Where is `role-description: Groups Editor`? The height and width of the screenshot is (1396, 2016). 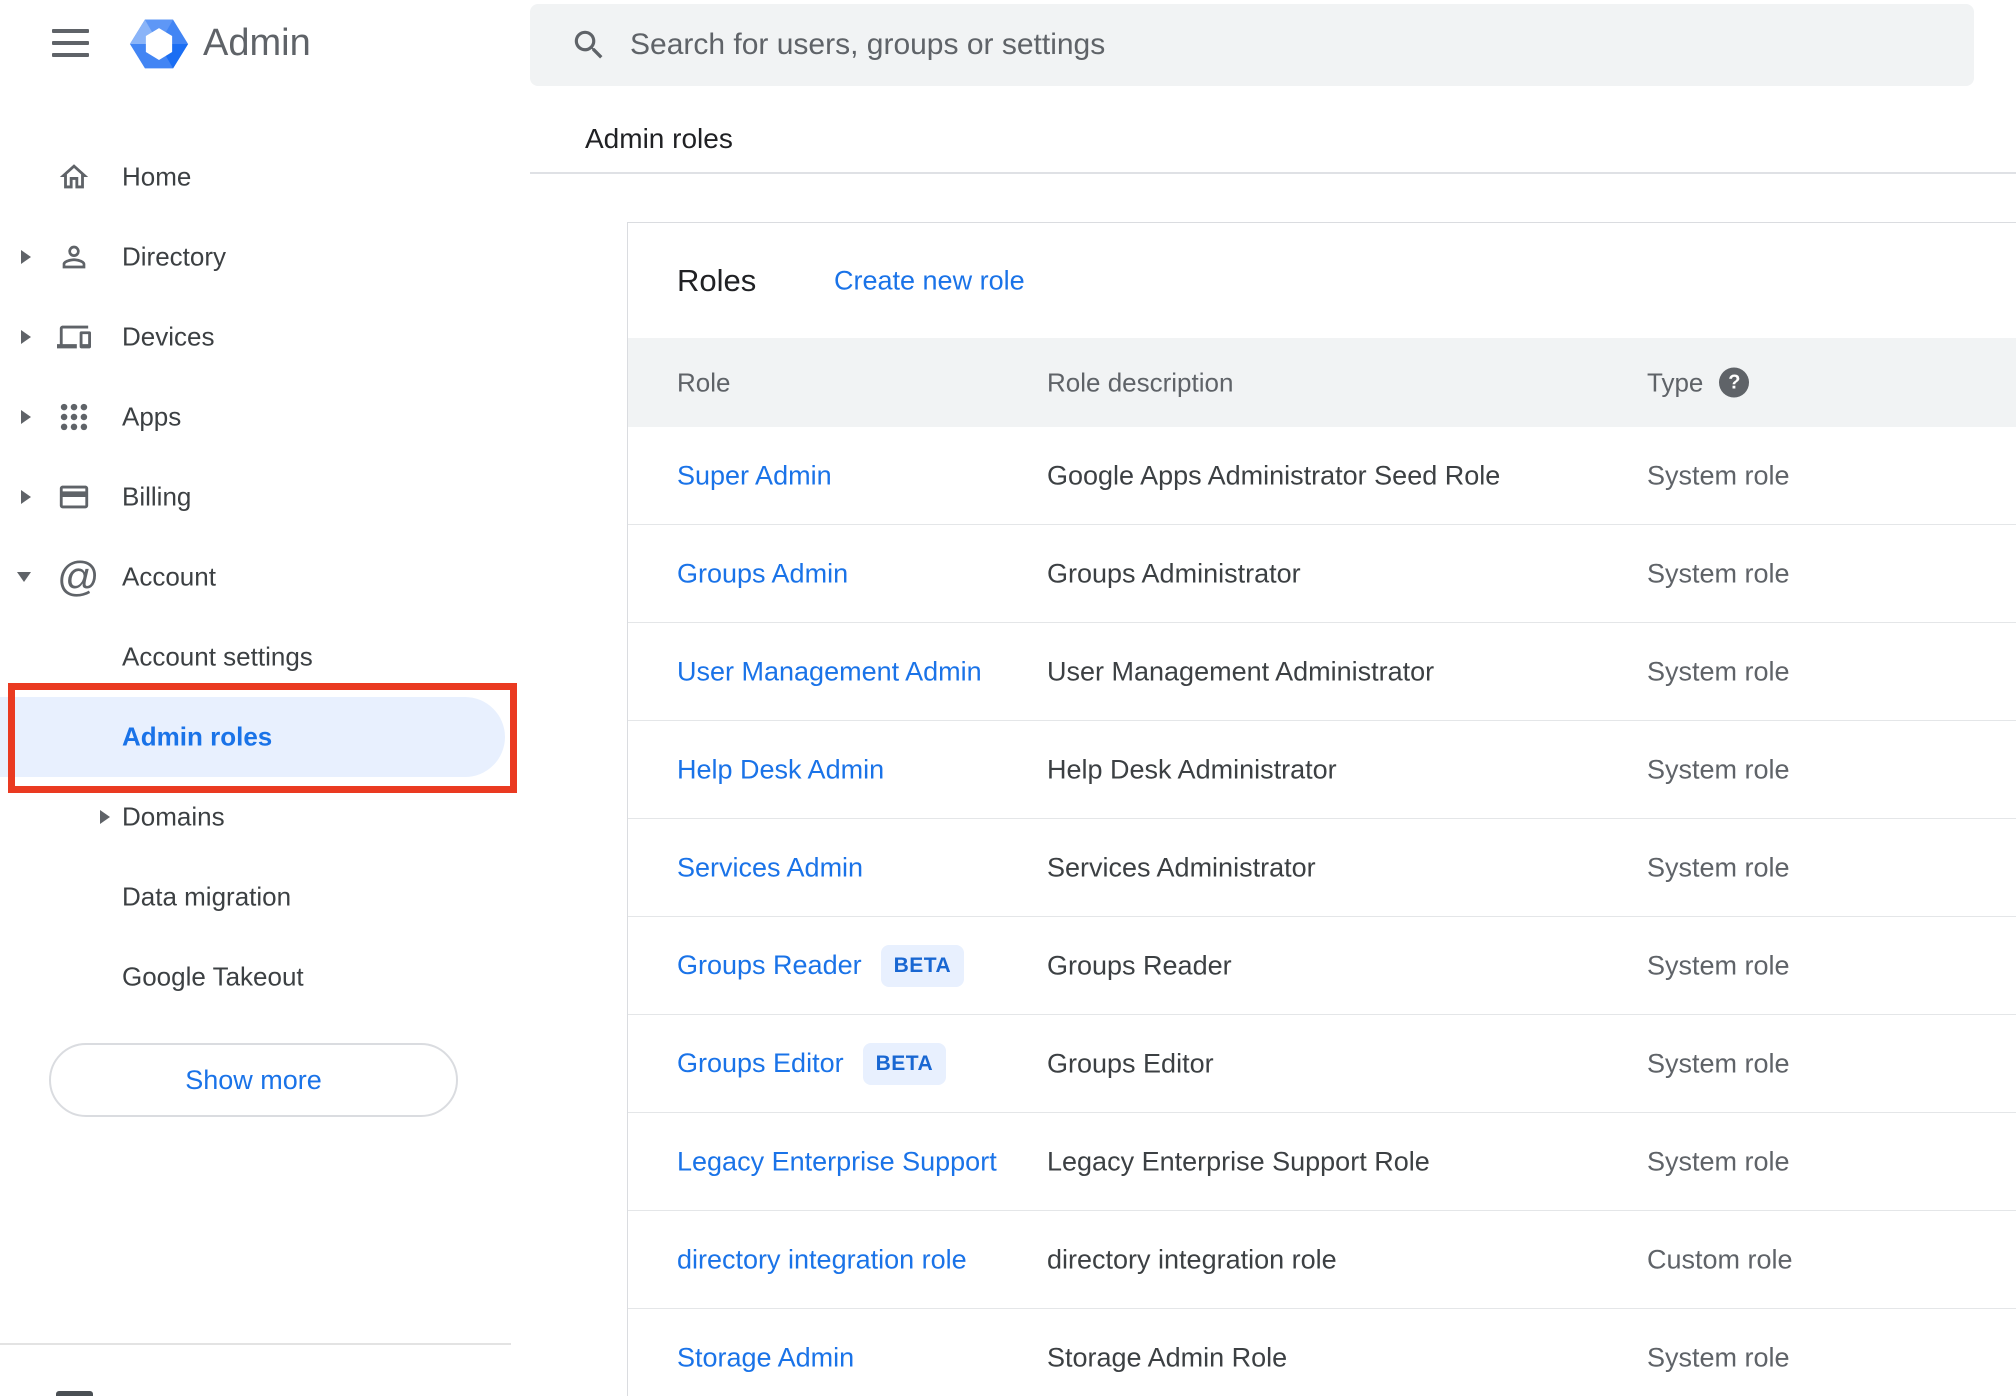 role-description: Groups Editor is located at coordinates (1130, 1063).